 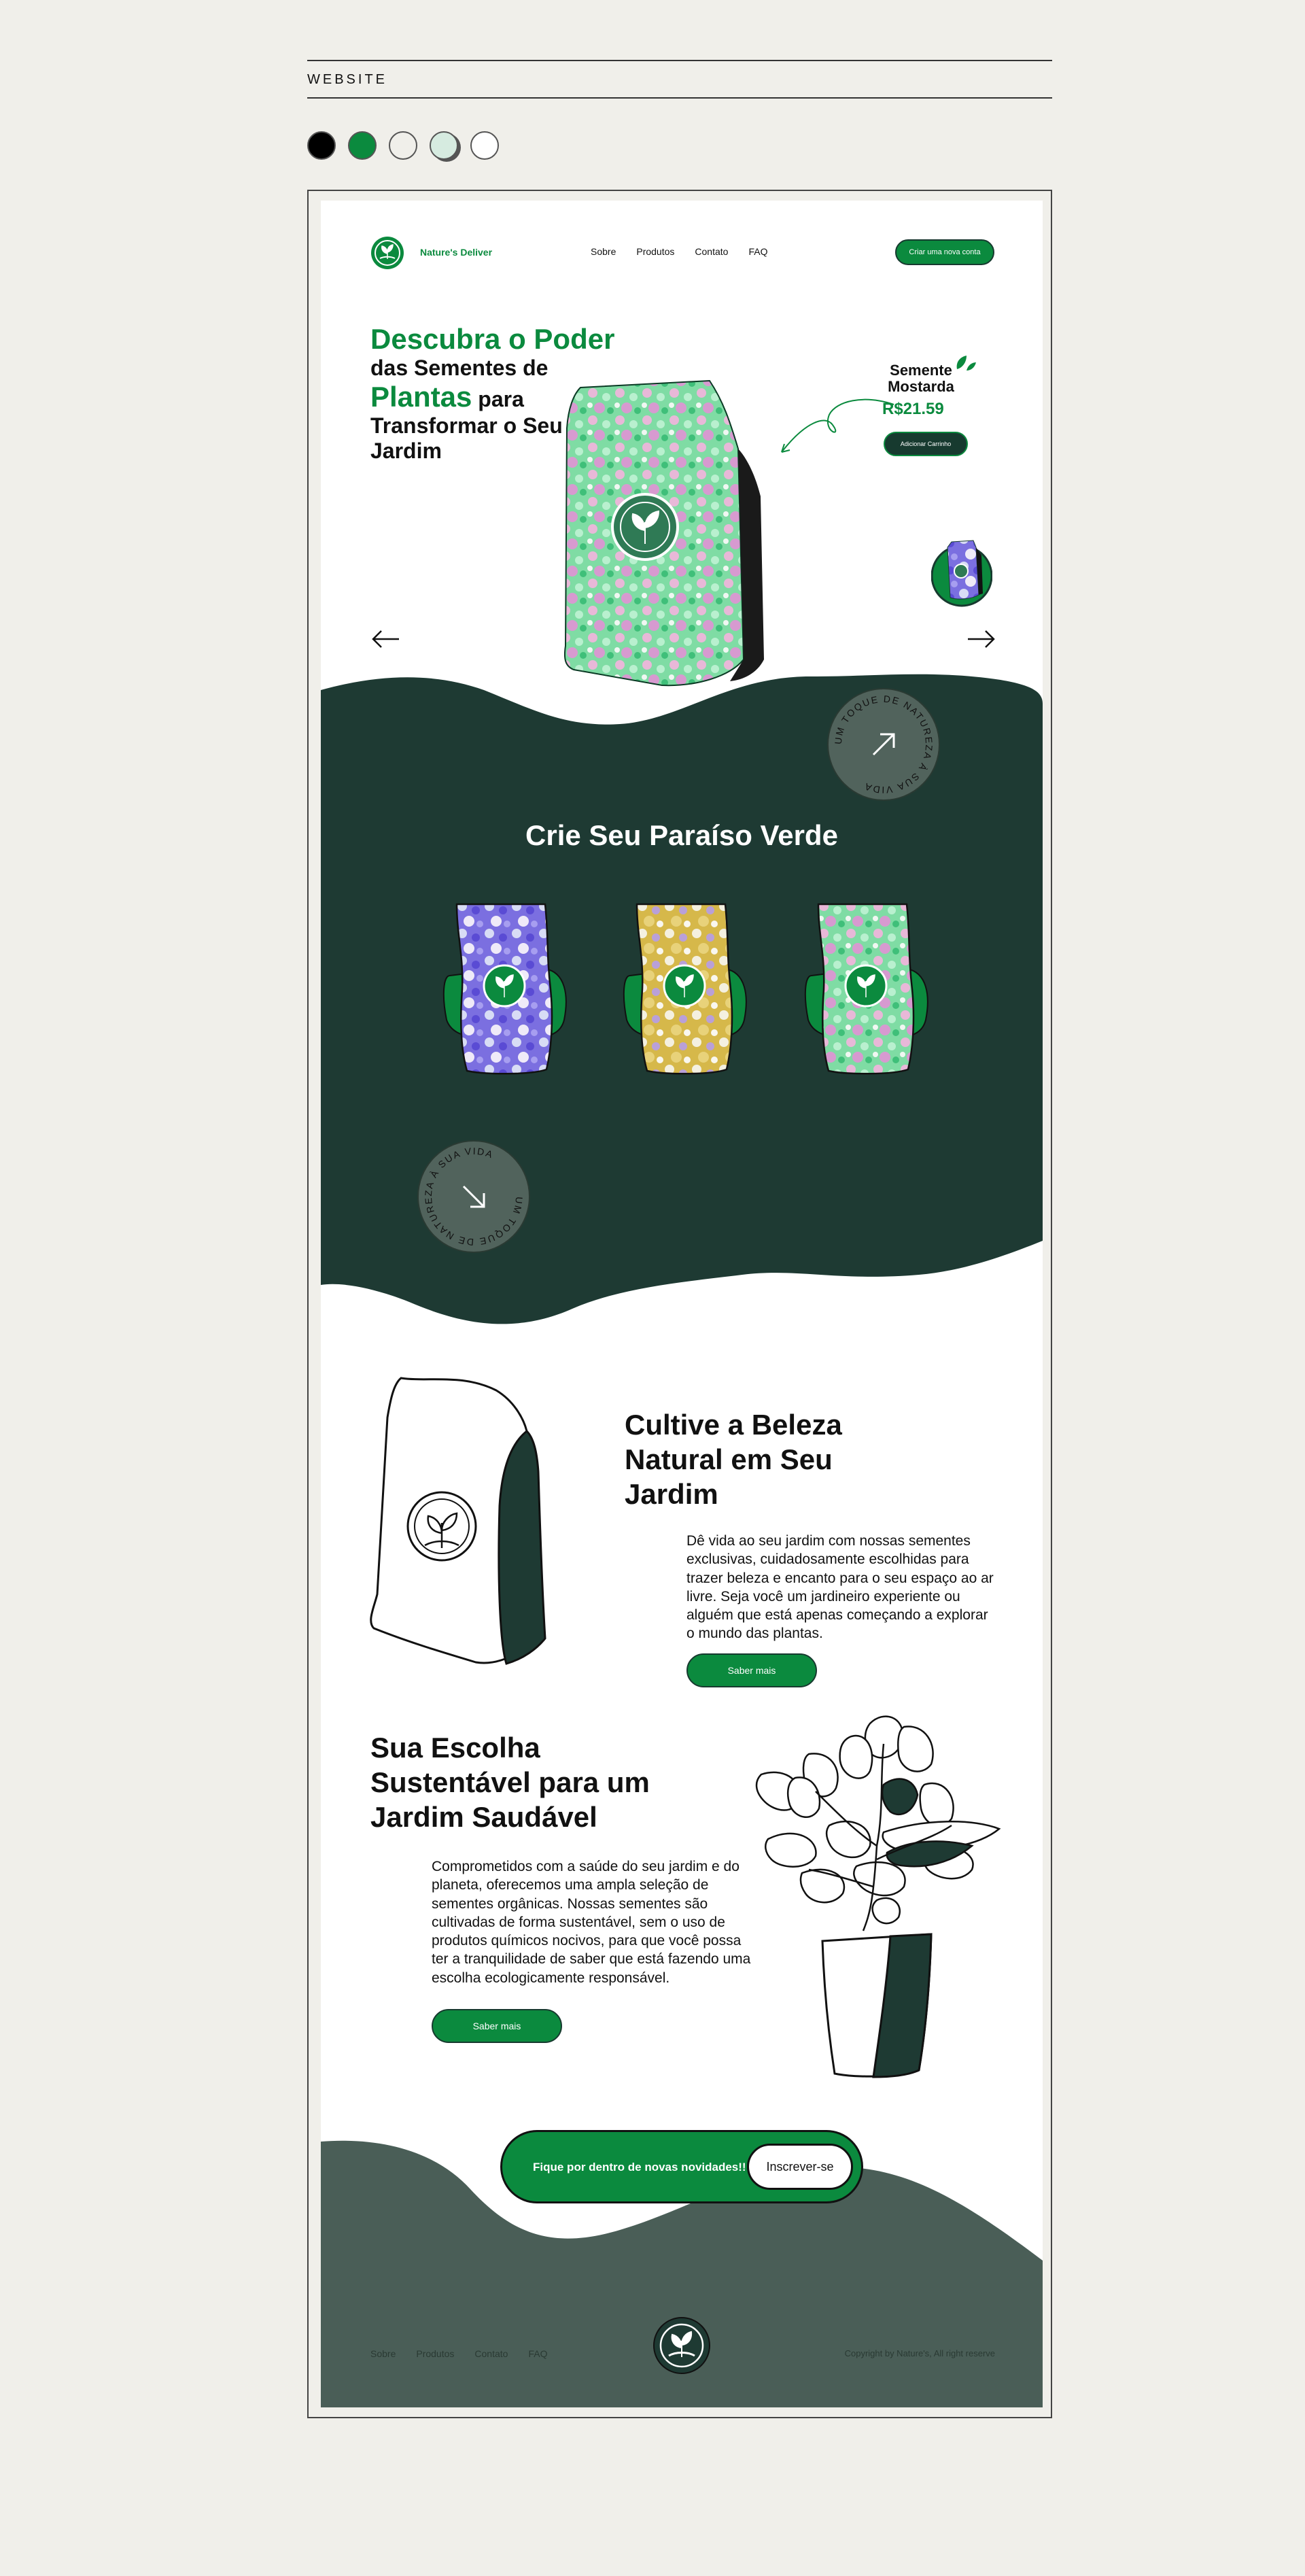 I want to click on brand-name: Nature's Deliver, so click(x=456, y=252).